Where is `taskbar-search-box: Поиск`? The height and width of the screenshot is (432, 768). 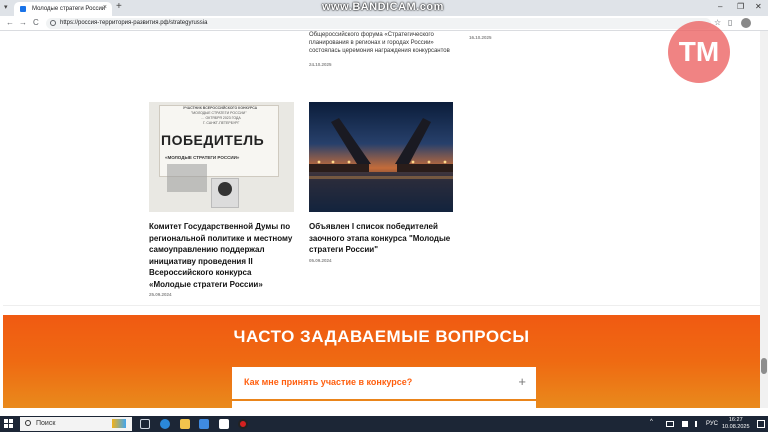
taskbar-search-box: Поиск is located at coordinates (76, 424).